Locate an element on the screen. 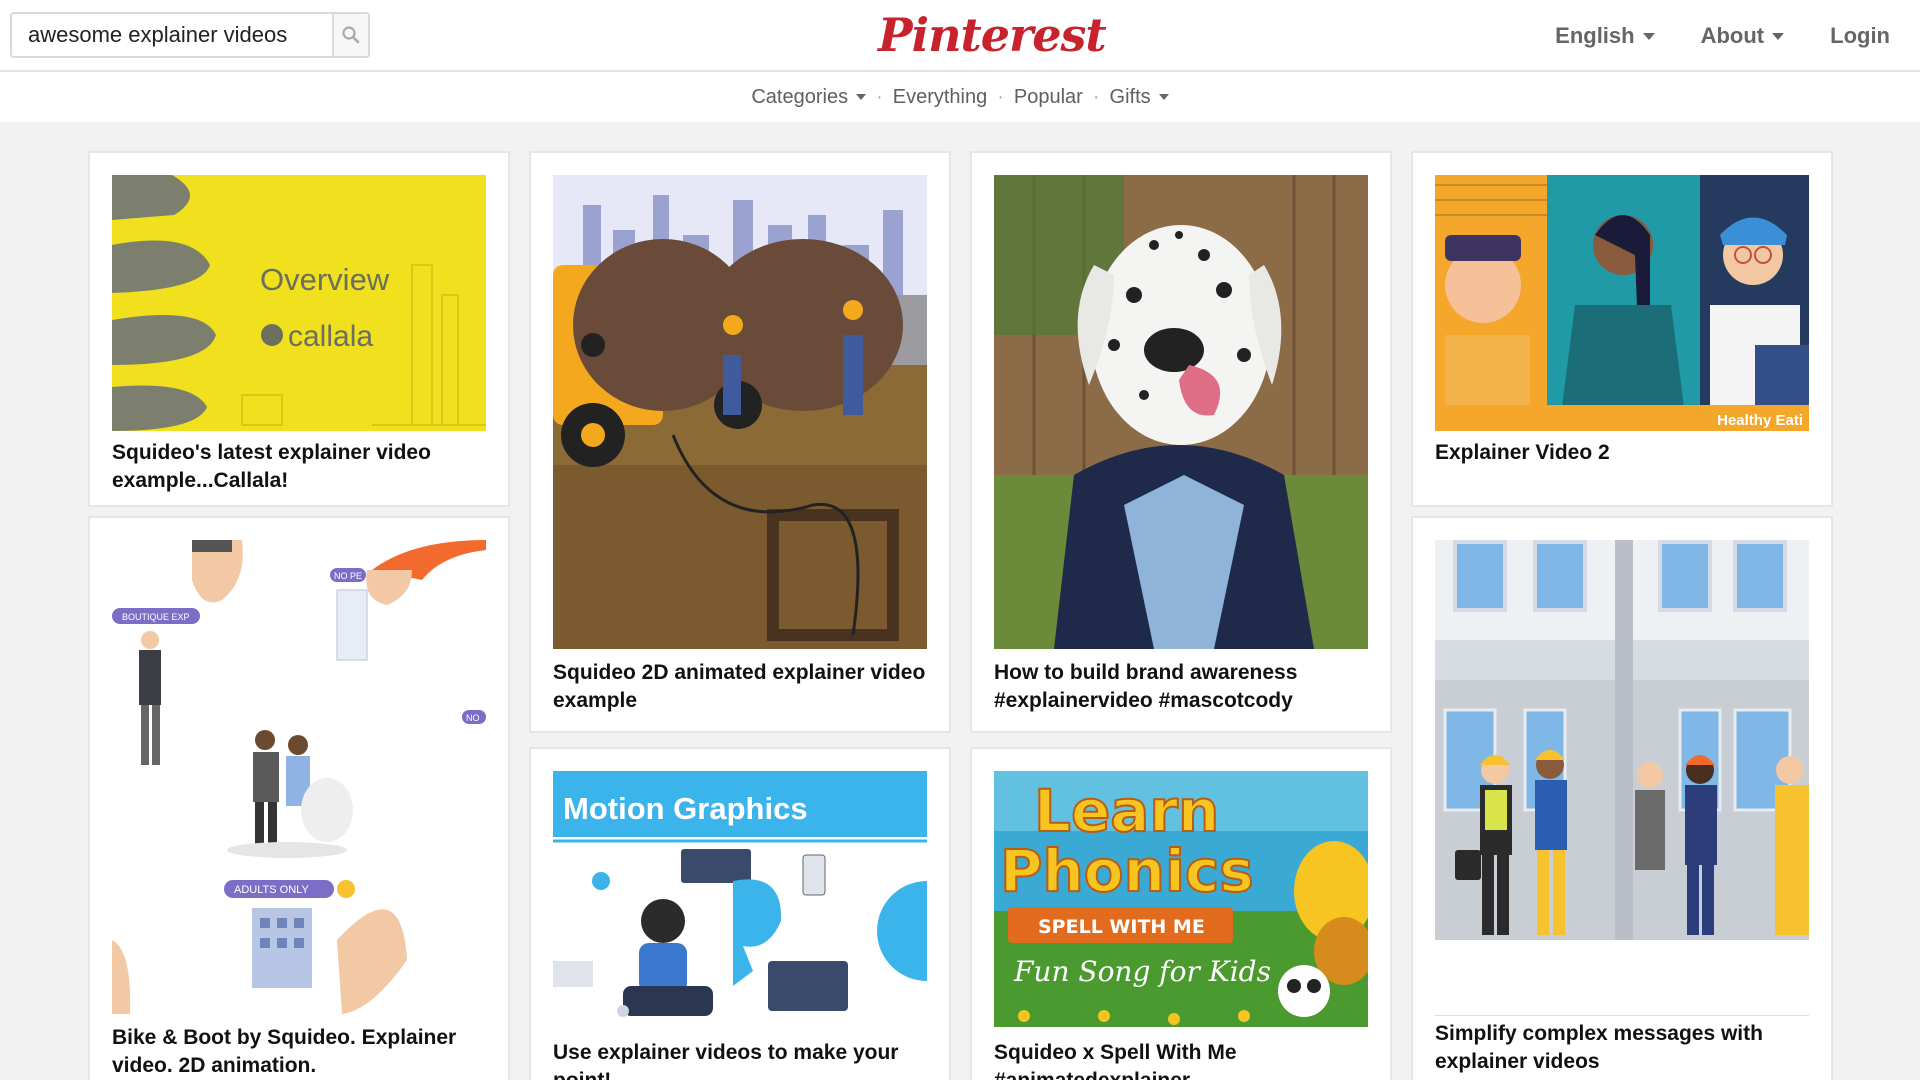 This screenshot has height=1080, width=1920. top-nav: English About Login is located at coordinates (1722, 36).